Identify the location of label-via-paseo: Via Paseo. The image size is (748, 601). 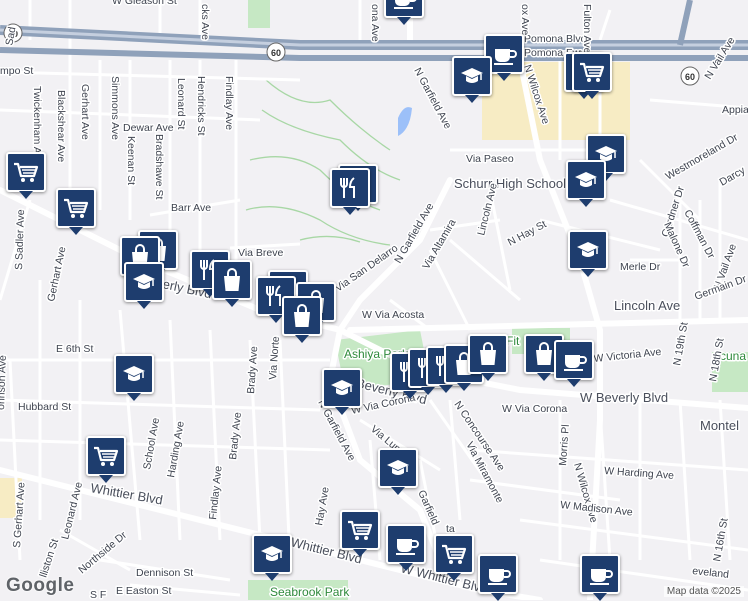
(490, 159).